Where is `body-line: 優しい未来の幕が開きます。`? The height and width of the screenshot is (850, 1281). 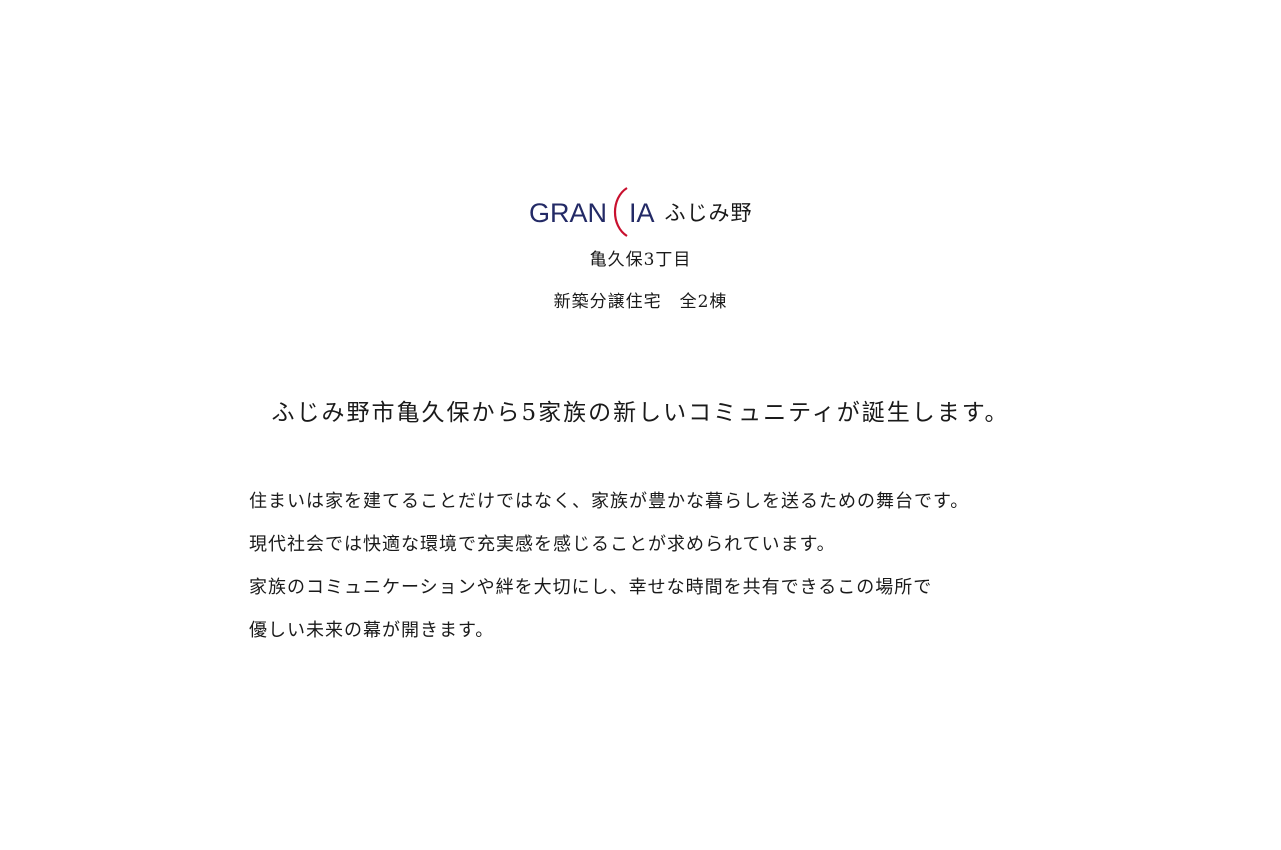 body-line: 優しい未来の幕が開きます。 is located at coordinates (372, 630).